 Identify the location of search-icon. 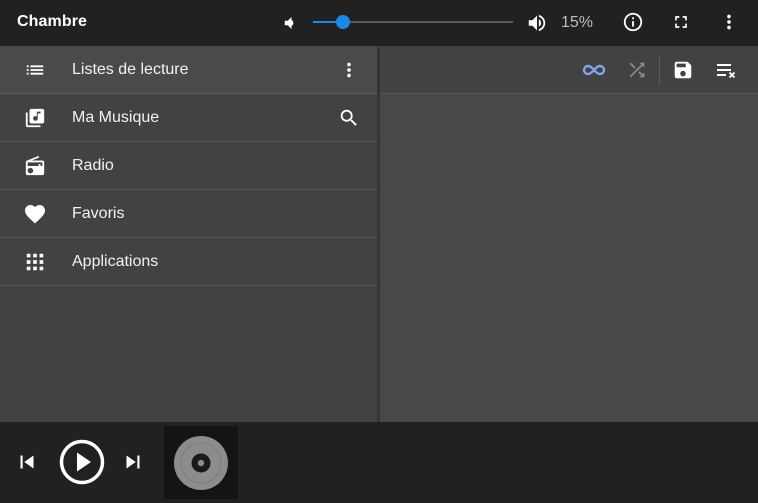
(348, 117).